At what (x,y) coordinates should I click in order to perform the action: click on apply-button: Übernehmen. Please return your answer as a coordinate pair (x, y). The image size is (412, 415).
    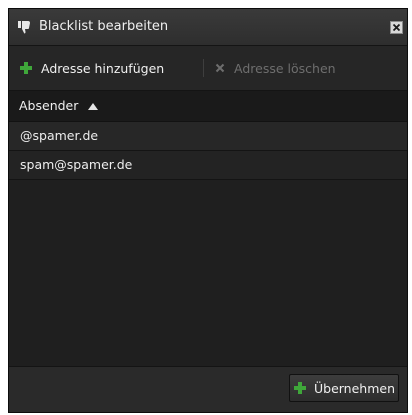
    Looking at the image, I should click on (344, 388).